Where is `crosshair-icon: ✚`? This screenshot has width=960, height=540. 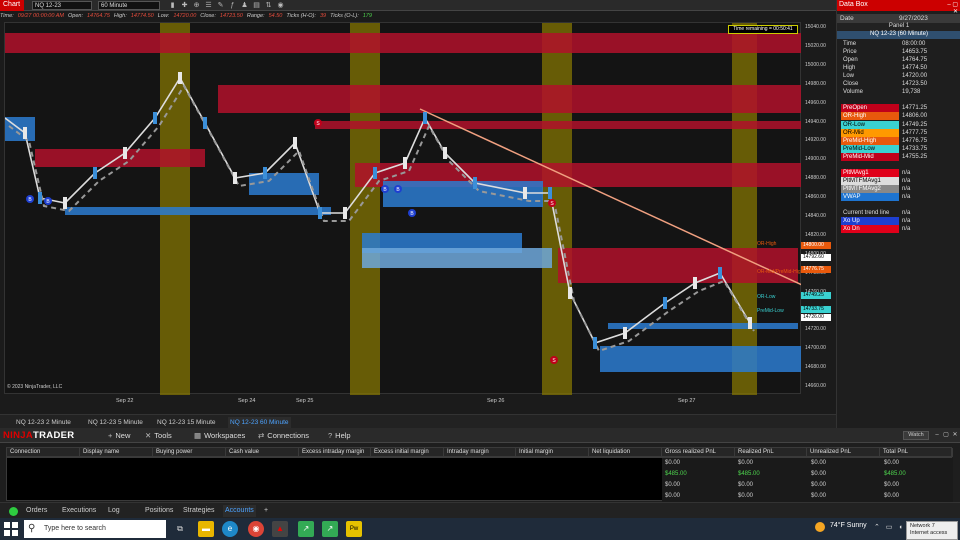 crosshair-icon: ✚ is located at coordinates (184, 5).